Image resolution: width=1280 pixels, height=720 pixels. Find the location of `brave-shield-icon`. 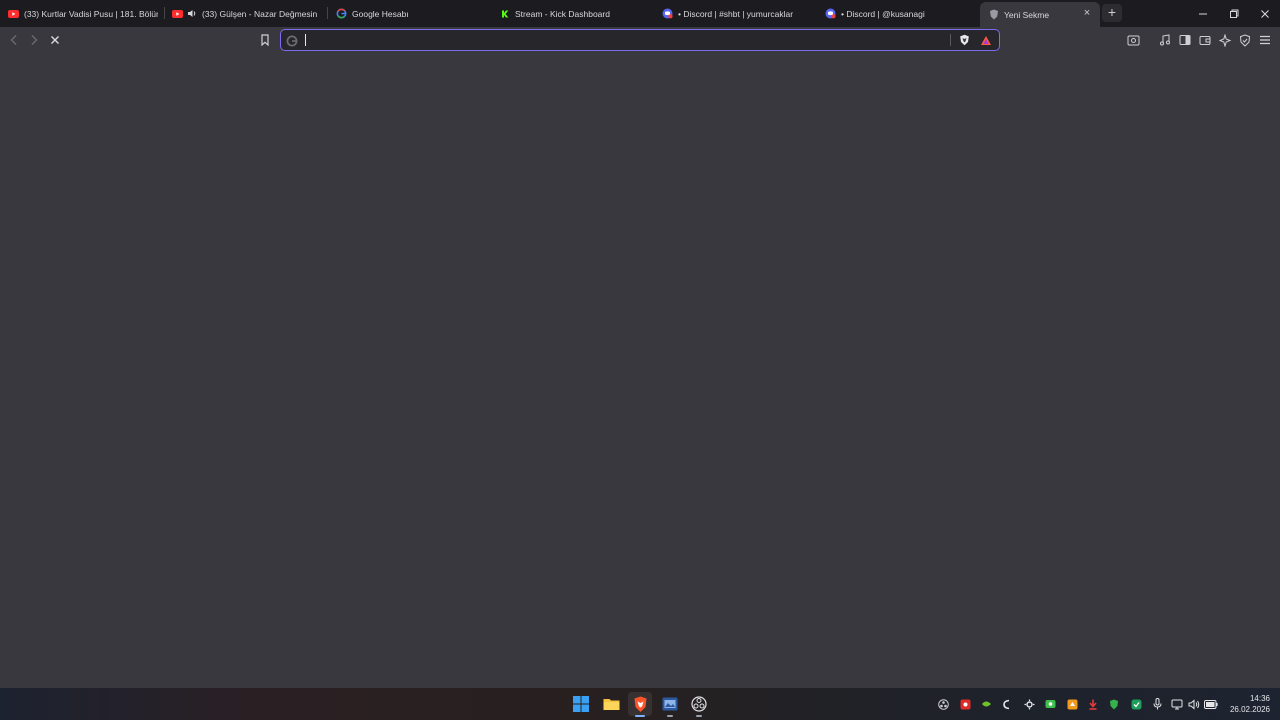

brave-shield-icon is located at coordinates (993, 14).